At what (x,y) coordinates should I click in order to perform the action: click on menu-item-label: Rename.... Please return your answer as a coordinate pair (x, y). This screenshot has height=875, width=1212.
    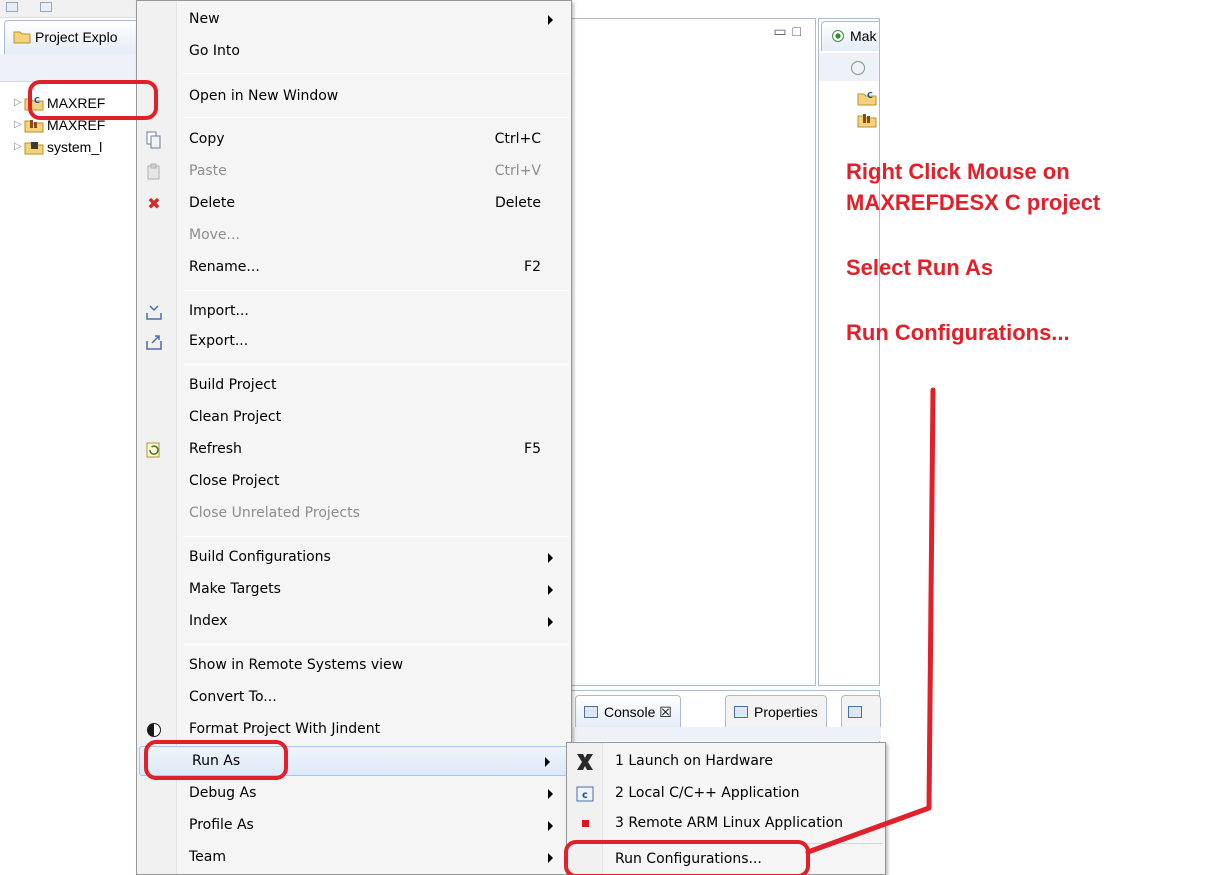
    Looking at the image, I should click on (224, 267).